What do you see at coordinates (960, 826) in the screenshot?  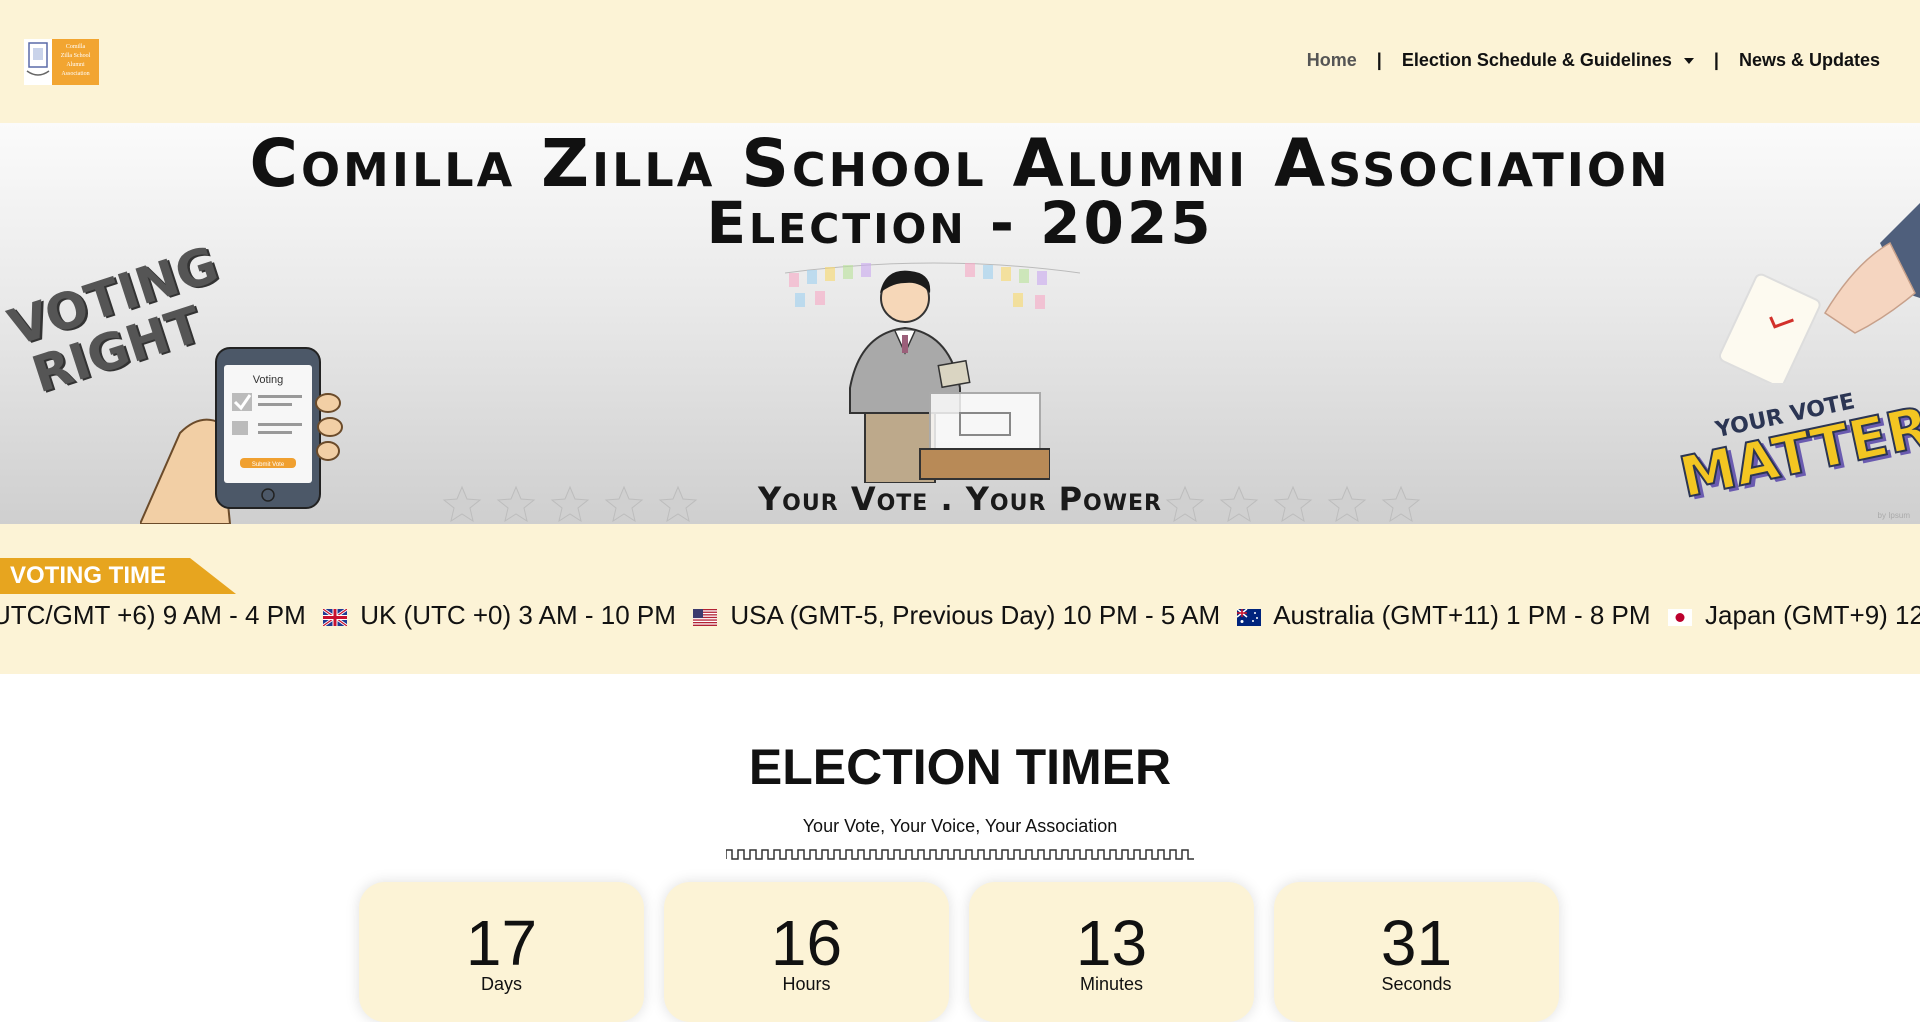 I see `election-timer-subtitle: Your Vote, Your Voice, Your Association` at bounding box center [960, 826].